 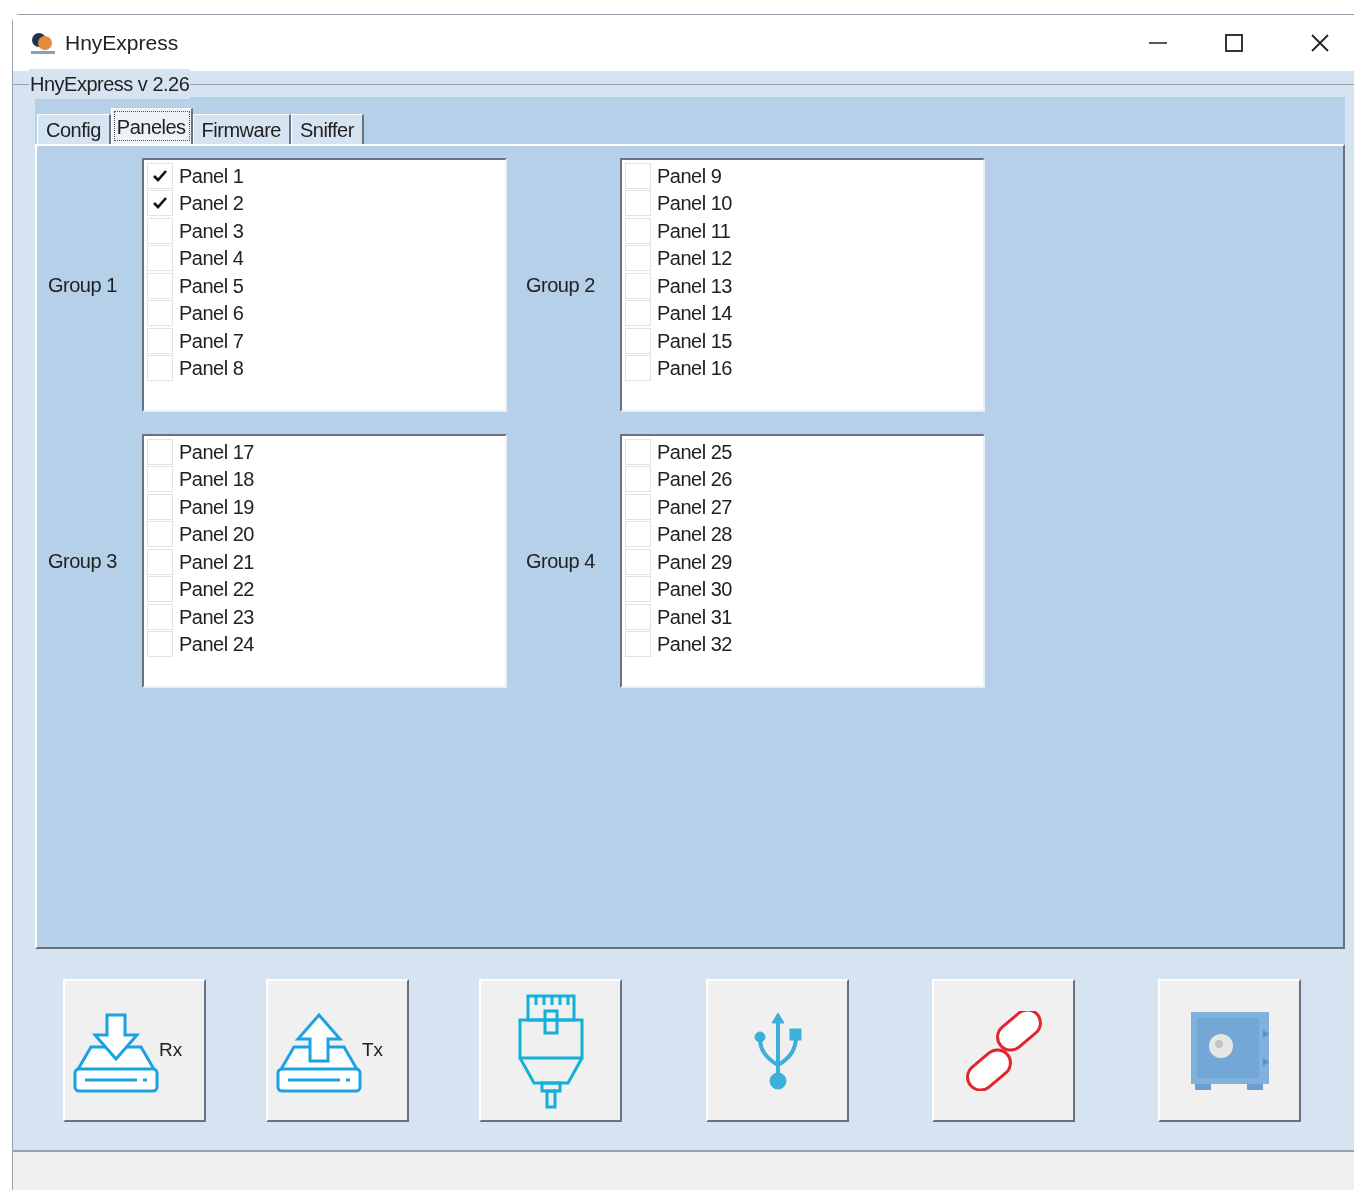 What do you see at coordinates (694, 562) in the screenshot?
I see `checkbox-label: Panel 29` at bounding box center [694, 562].